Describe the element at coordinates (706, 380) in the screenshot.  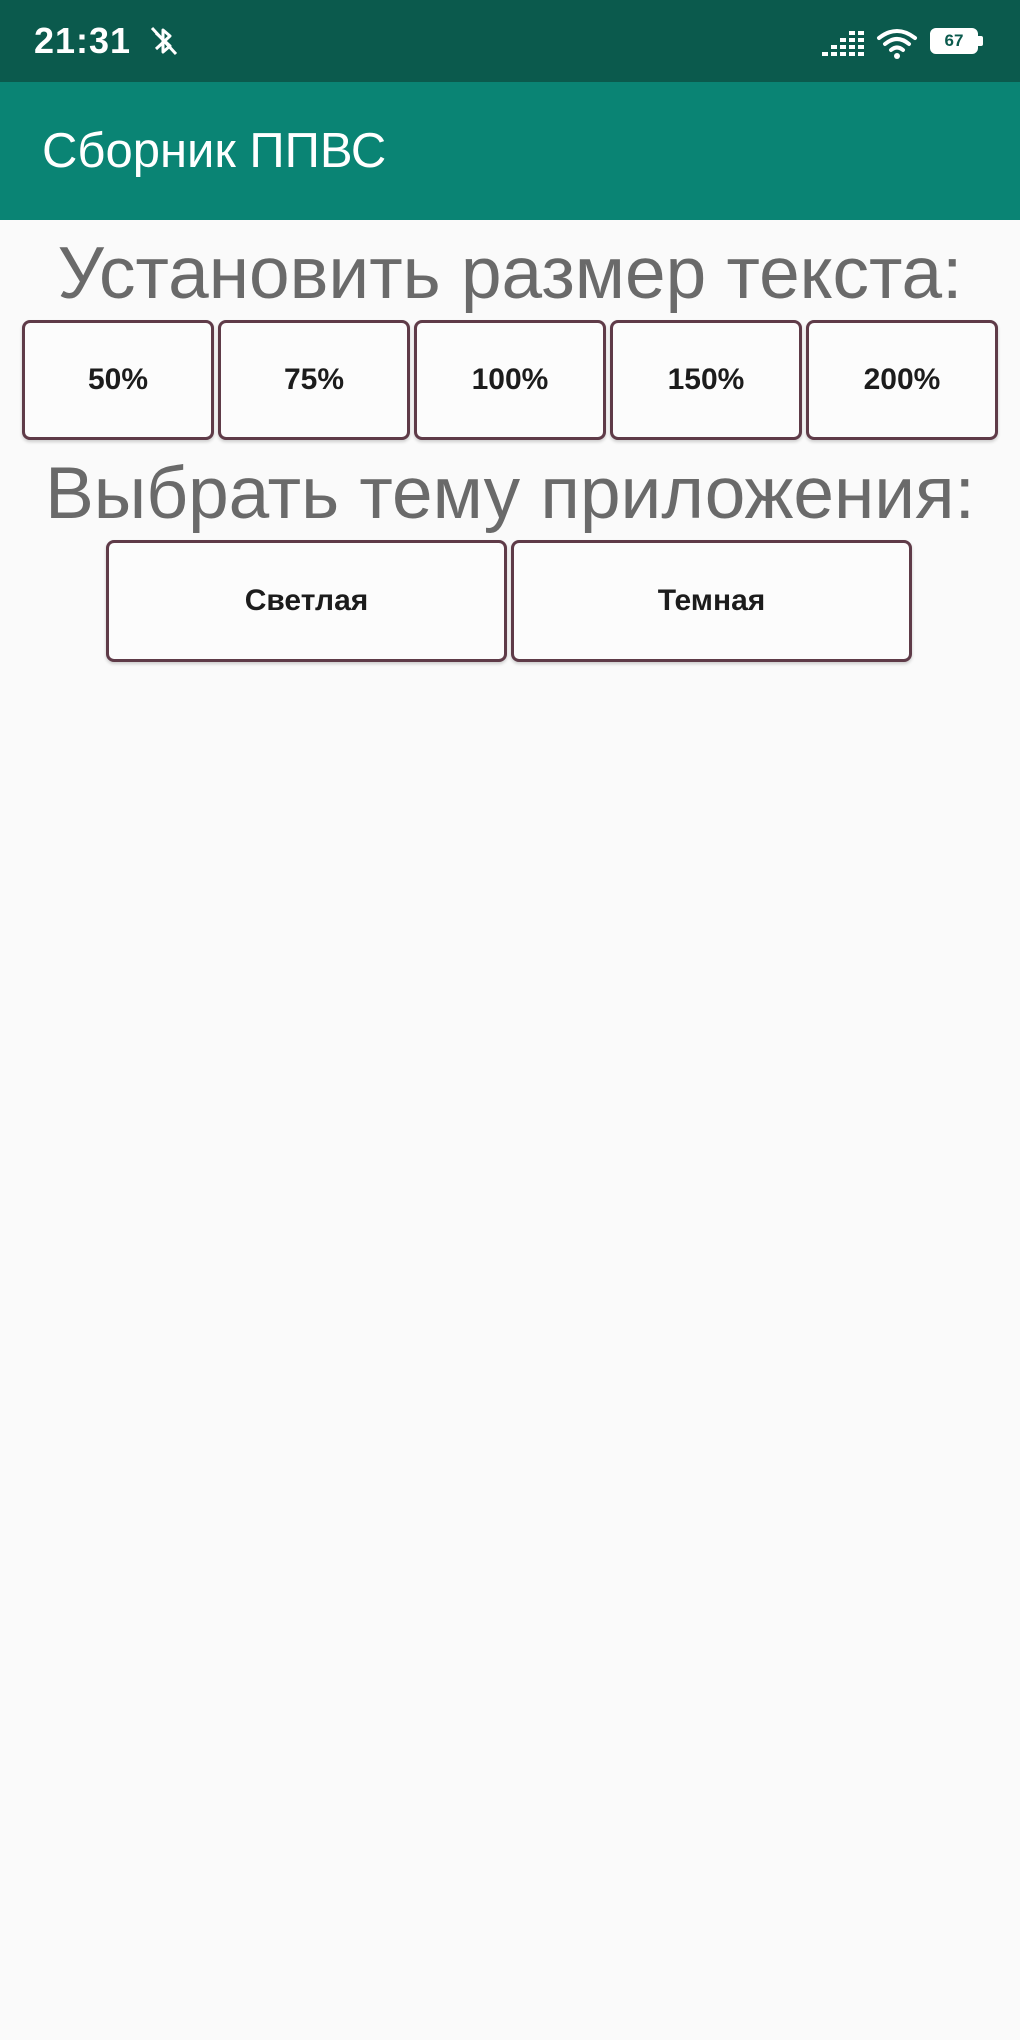
I see `text-size-150-button: 150%` at that location.